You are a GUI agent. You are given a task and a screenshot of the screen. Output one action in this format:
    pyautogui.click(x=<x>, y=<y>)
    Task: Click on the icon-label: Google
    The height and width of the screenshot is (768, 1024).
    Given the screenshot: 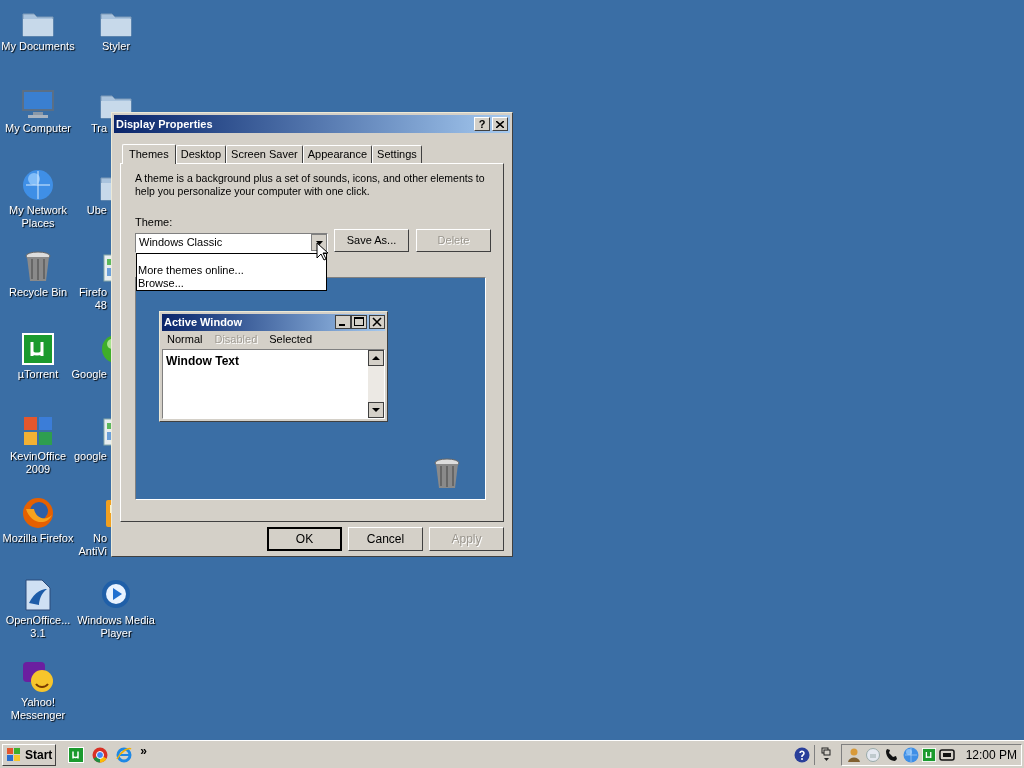 What is the action you would take?
    pyautogui.click(x=89, y=374)
    